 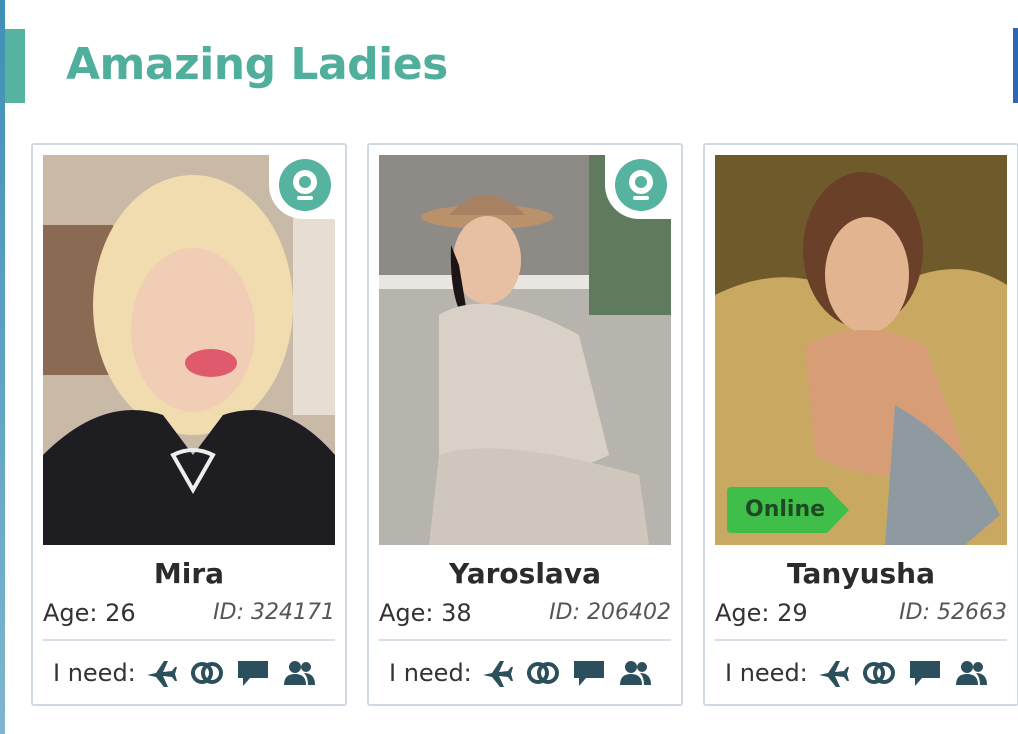 I want to click on profile-age: Age: 38, so click(x=425, y=613).